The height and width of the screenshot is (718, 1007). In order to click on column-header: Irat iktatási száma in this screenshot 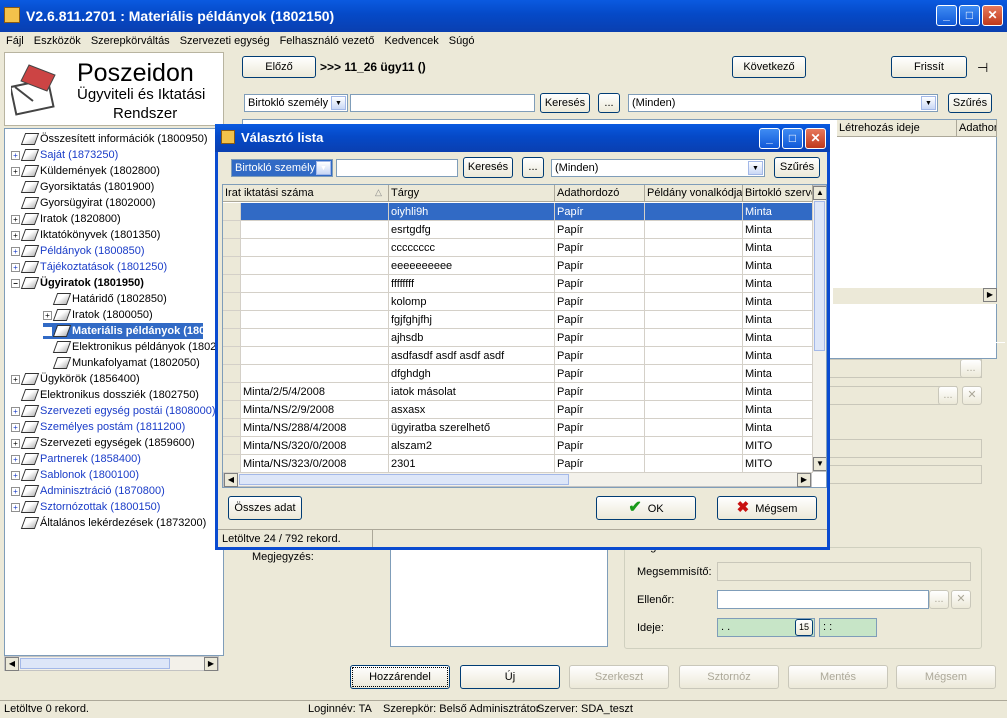, I will do `click(306, 193)`.